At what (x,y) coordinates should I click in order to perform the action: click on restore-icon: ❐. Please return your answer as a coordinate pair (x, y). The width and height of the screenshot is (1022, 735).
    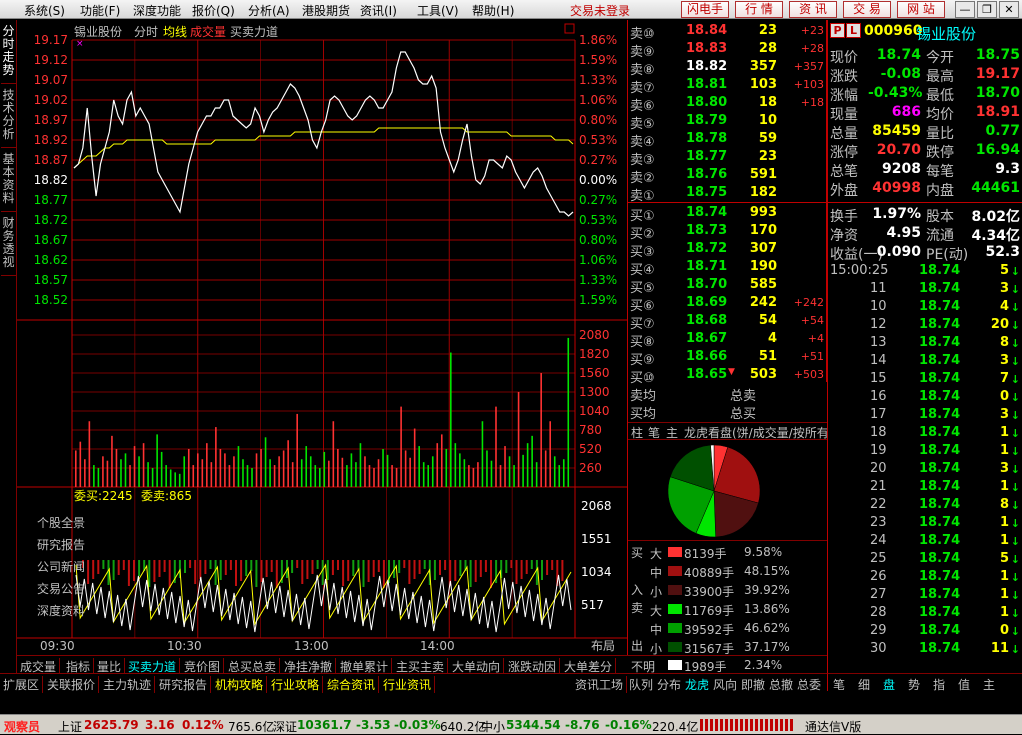
    Looking at the image, I should click on (987, 9).